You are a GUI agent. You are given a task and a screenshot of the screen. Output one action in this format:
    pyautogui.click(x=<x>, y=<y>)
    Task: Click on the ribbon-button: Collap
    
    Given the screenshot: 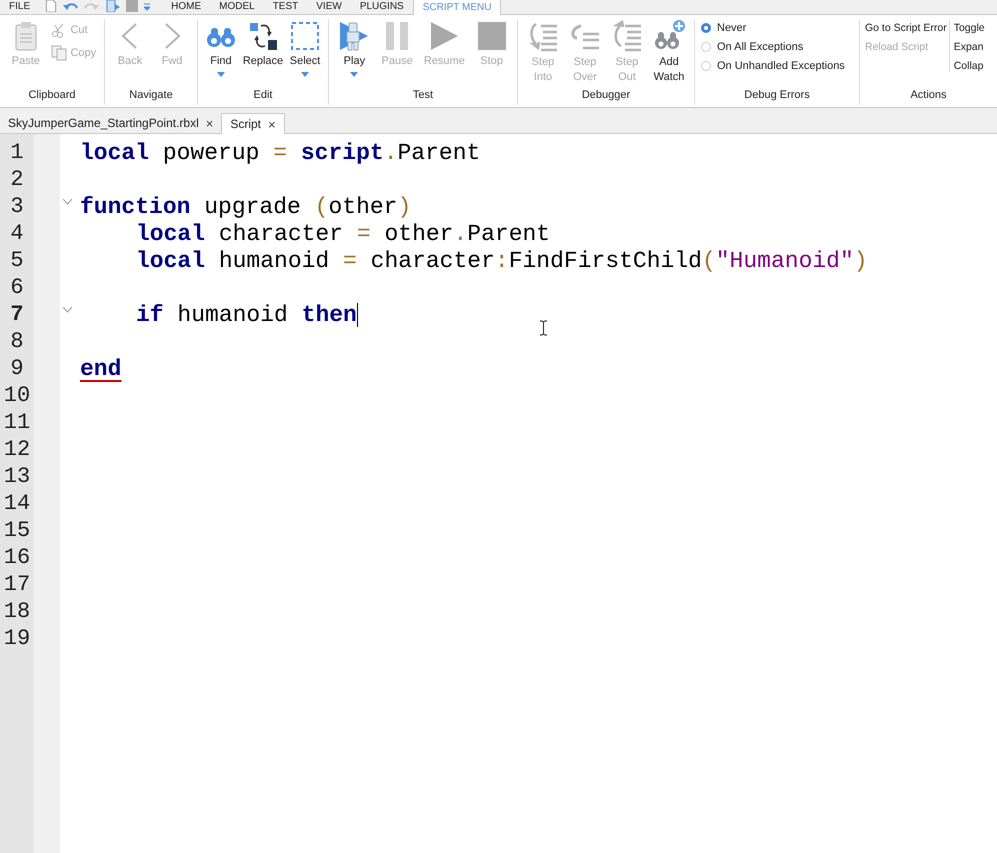 What is the action you would take?
    pyautogui.click(x=969, y=66)
    